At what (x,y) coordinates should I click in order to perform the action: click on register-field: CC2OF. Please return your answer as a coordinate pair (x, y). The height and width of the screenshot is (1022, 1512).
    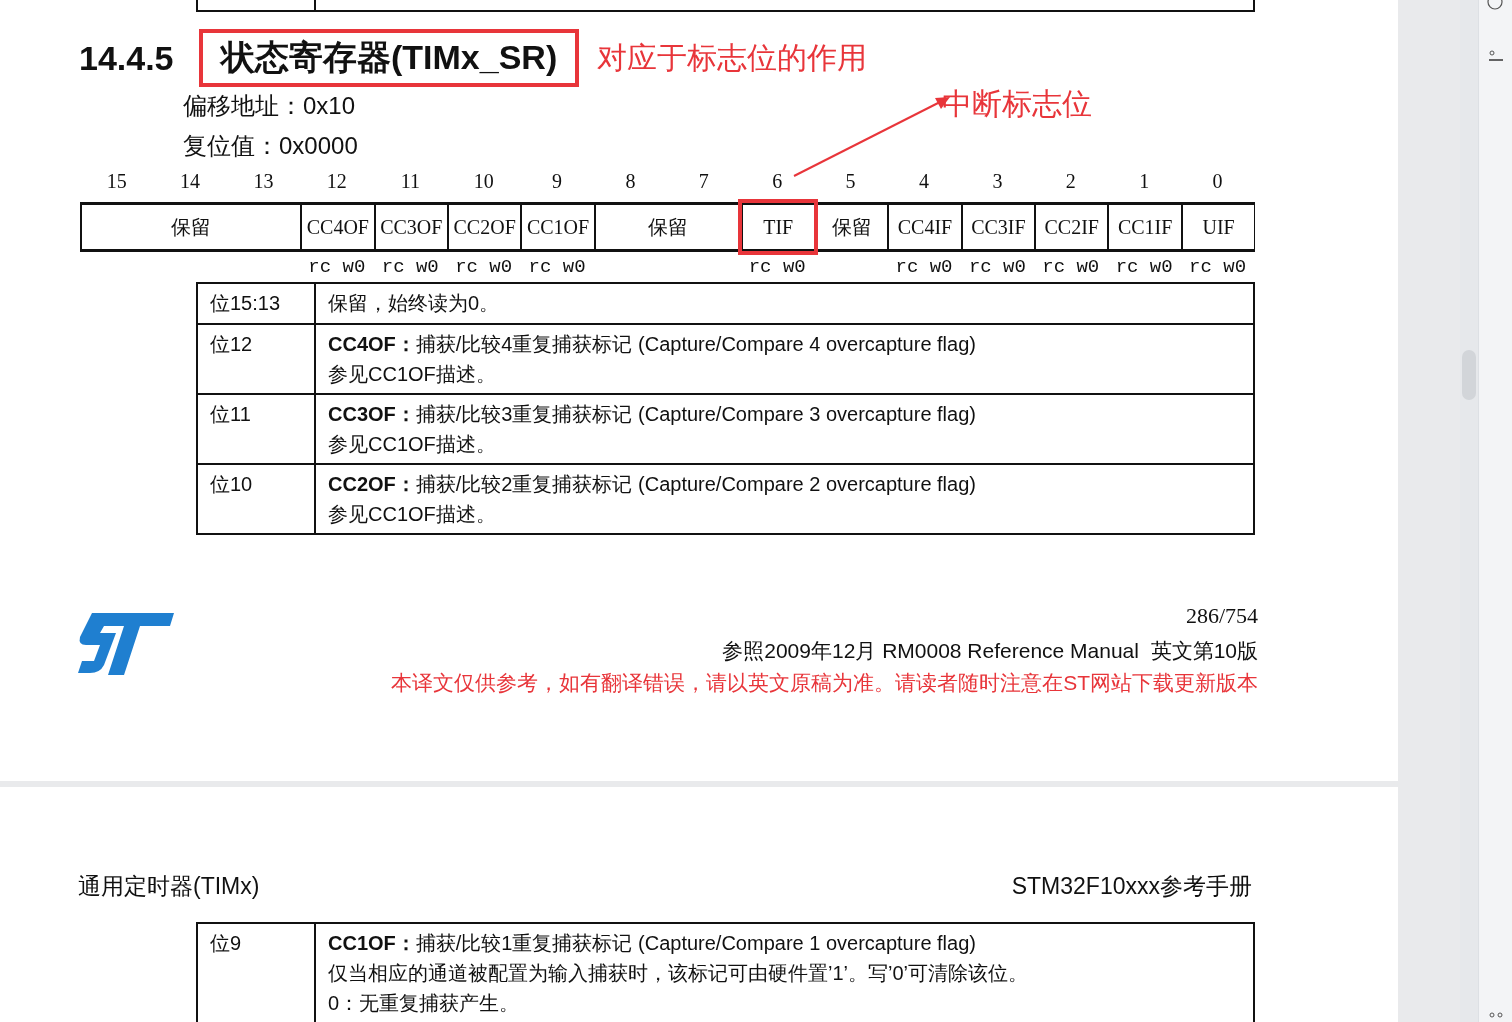
    Looking at the image, I should click on (484, 227).